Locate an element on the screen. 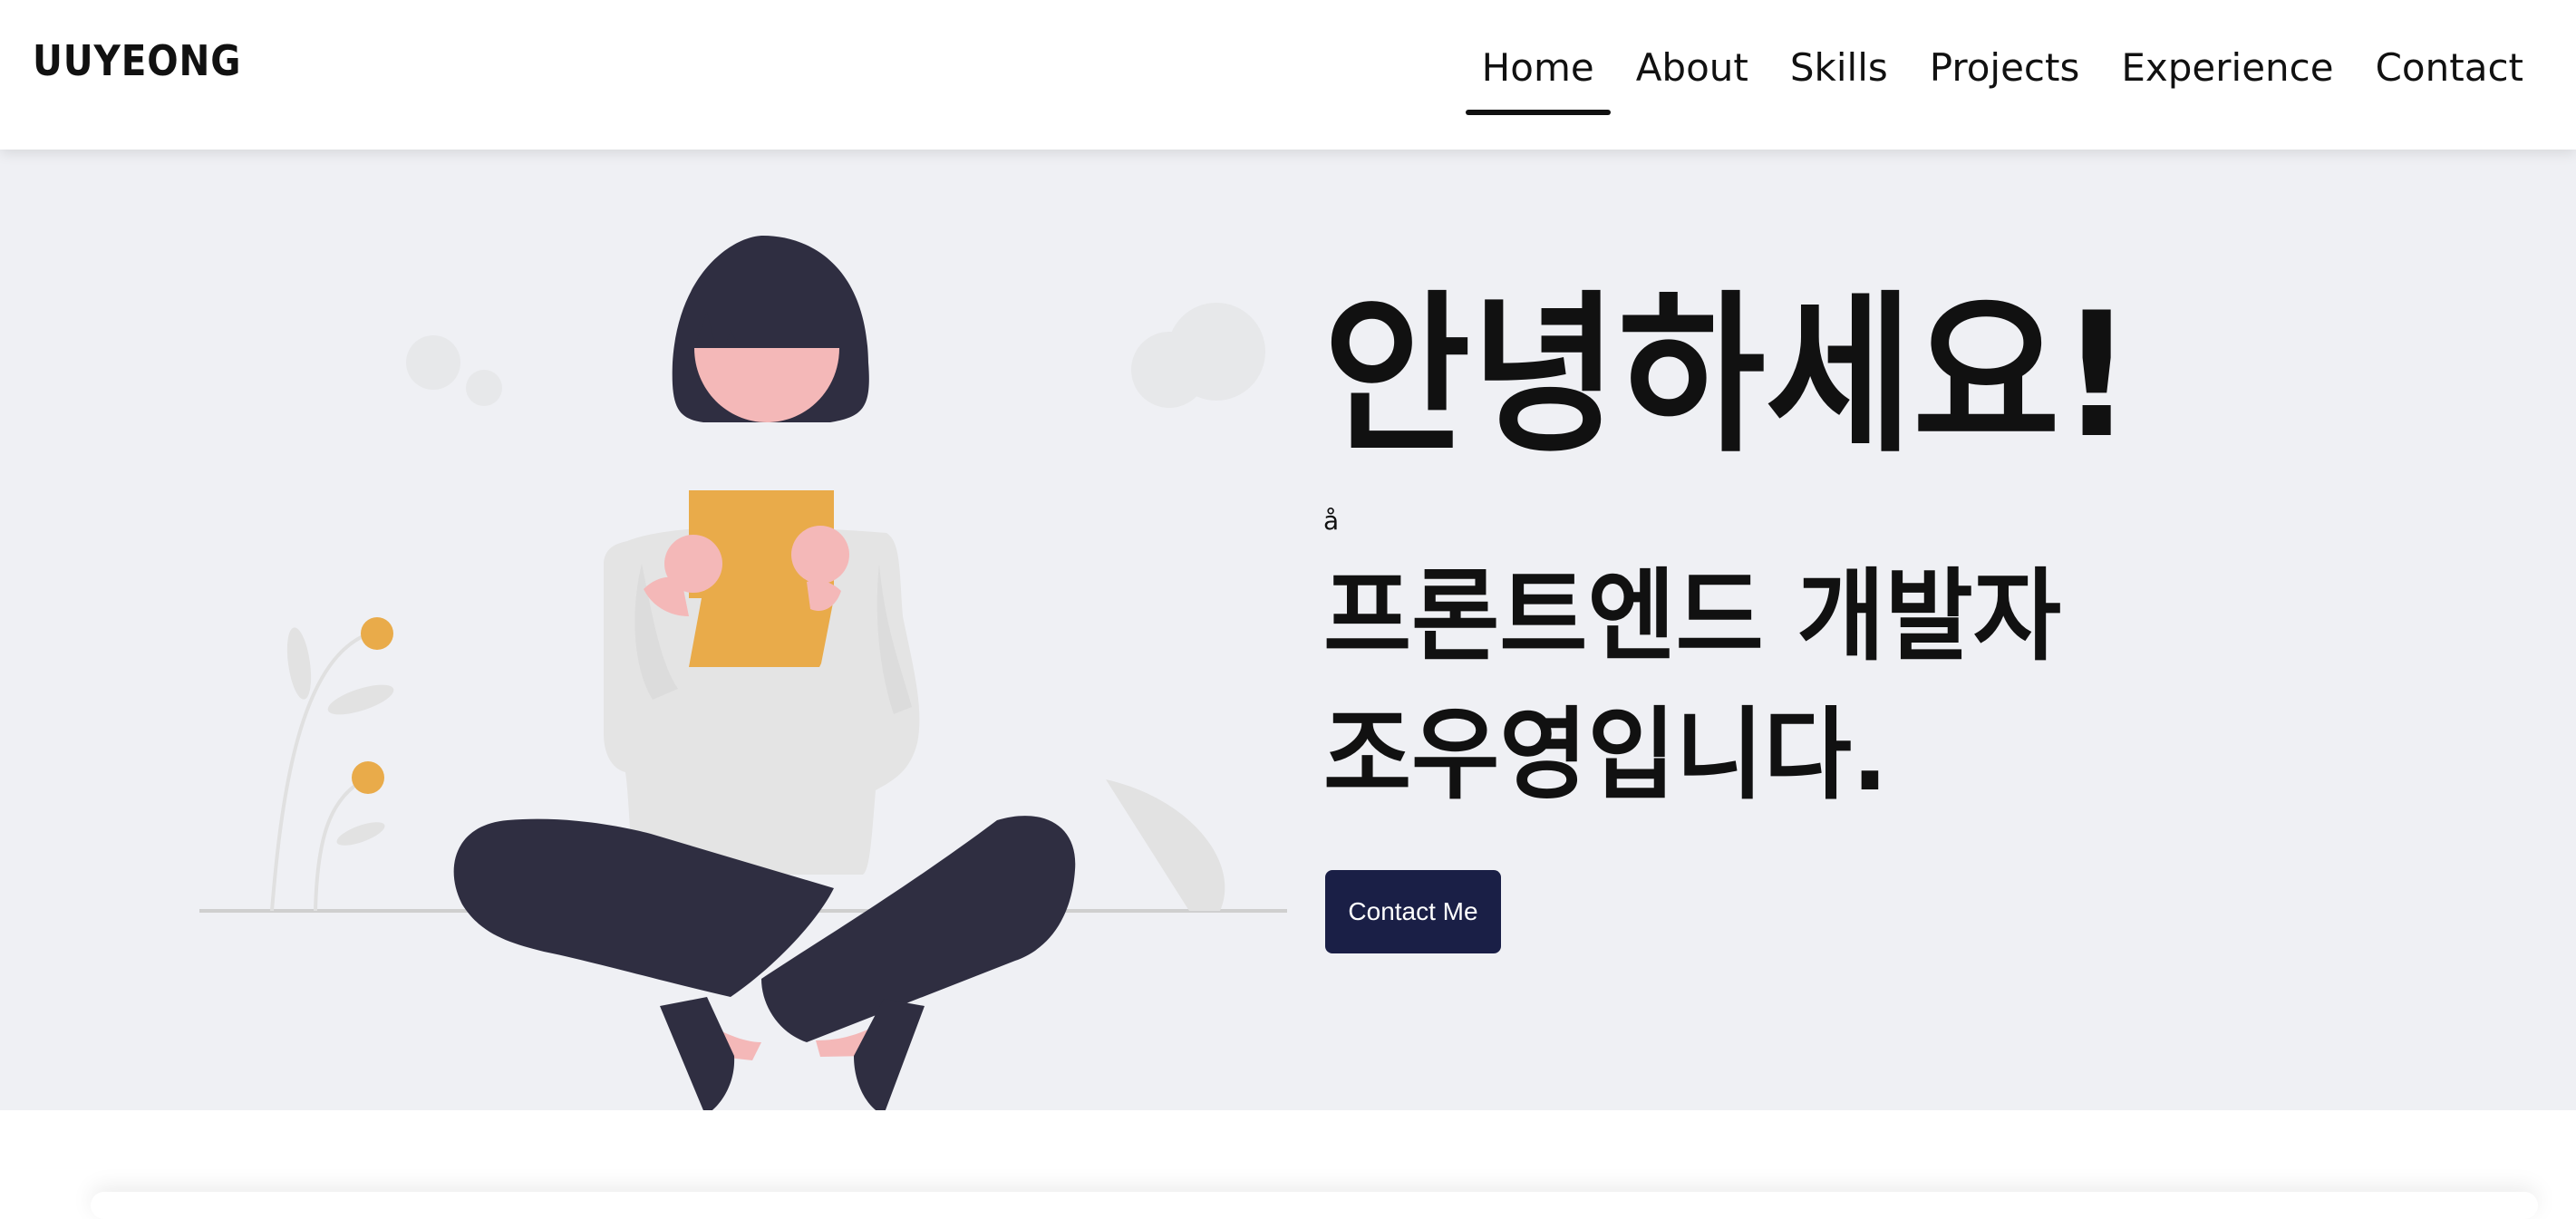 This screenshot has width=2576, height=1219. nav-link-projects: Projects is located at coordinates (2005, 76).